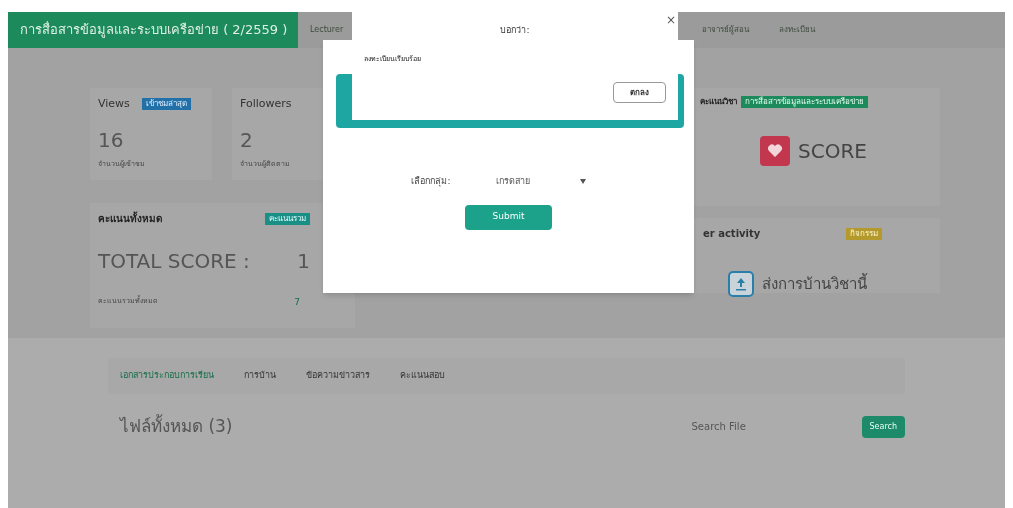 The height and width of the screenshot is (508, 1013). Describe the element at coordinates (111, 140) in the screenshot. I see `stat-value: 16` at that location.